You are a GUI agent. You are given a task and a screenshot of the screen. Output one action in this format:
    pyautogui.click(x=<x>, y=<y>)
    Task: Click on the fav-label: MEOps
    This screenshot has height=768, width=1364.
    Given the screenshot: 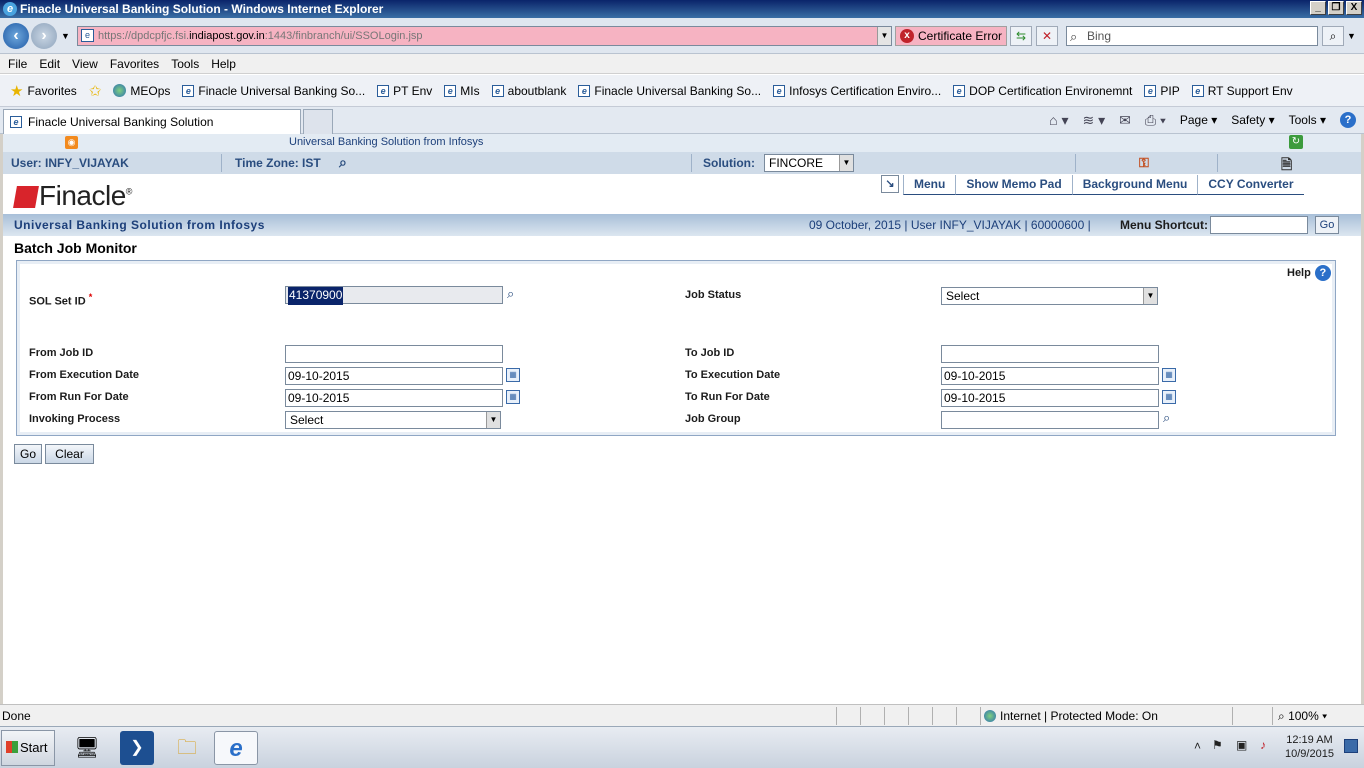 What is the action you would take?
    pyautogui.click(x=150, y=90)
    